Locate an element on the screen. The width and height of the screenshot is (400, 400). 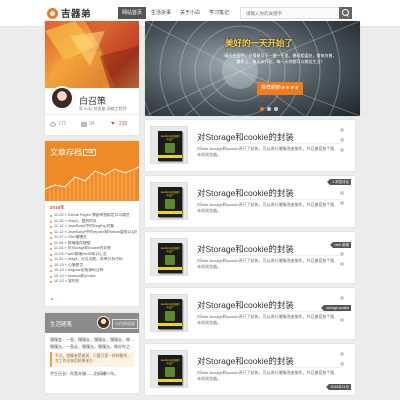
archive-item: 10-12 » 我的秋 is located at coordinates (93, 282).